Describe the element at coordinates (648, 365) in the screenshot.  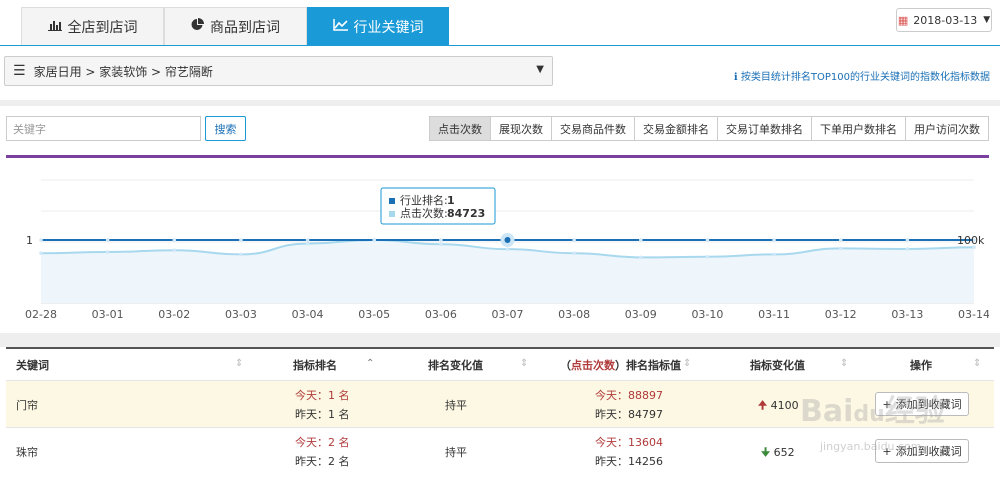
I see `header-metric-suffix: ）排名指标值` at that location.